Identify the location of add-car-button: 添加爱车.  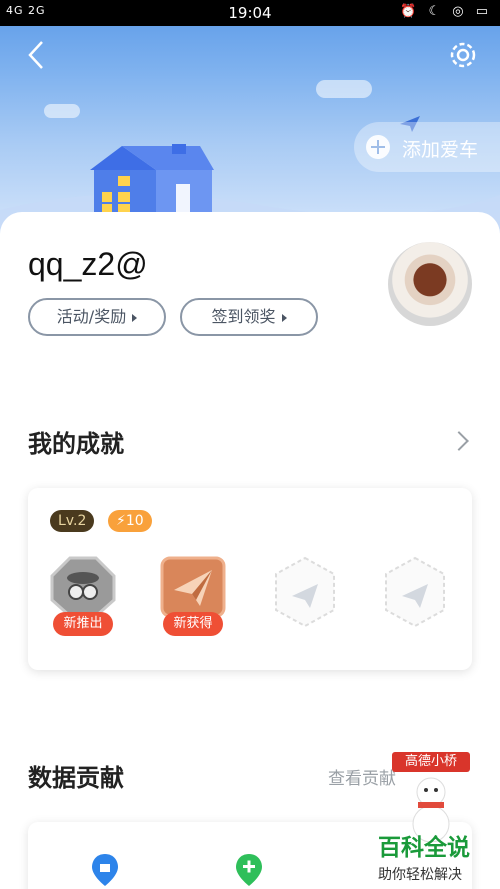
(427, 147).